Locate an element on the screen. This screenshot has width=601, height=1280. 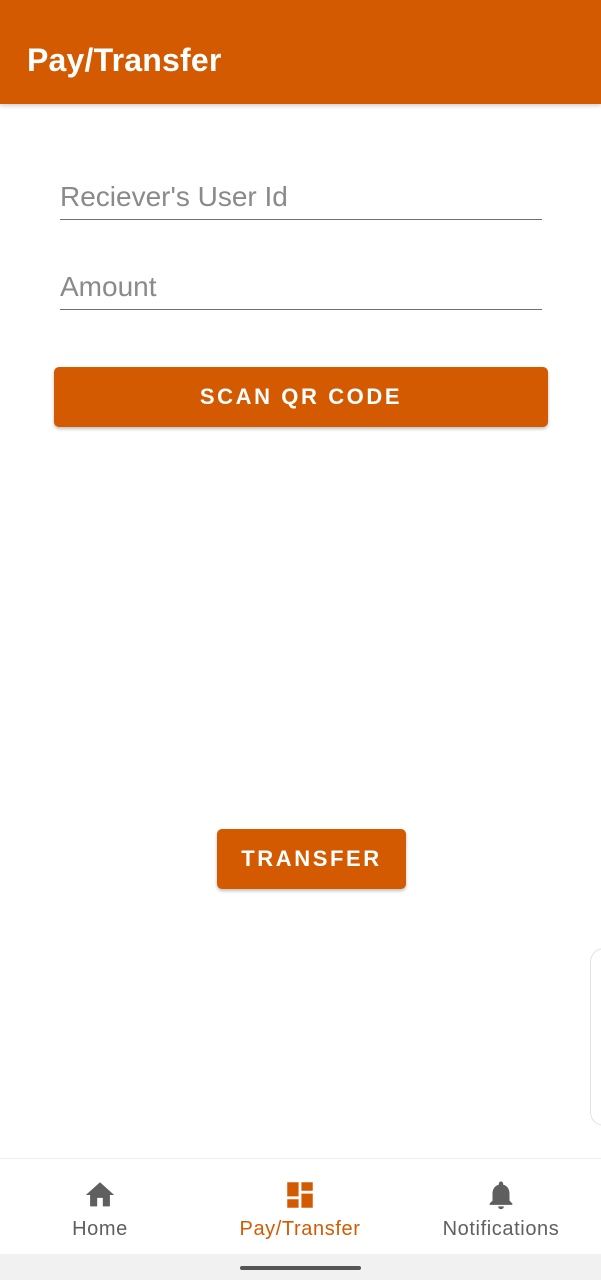
home-gesture-indicator is located at coordinates (300, 1268).